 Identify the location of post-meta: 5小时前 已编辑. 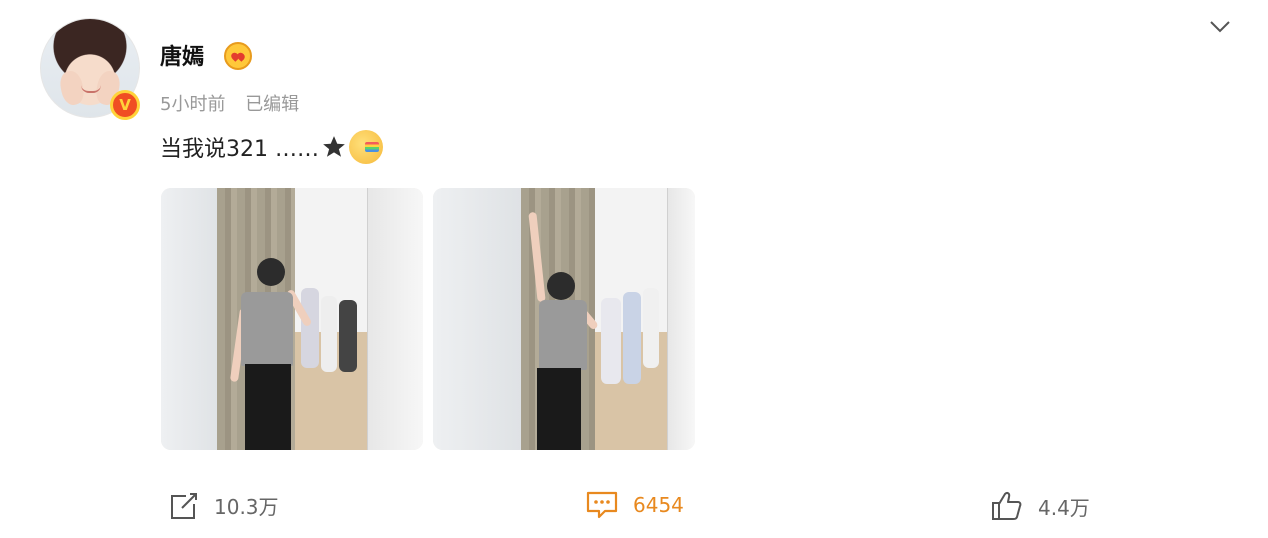
(229, 103).